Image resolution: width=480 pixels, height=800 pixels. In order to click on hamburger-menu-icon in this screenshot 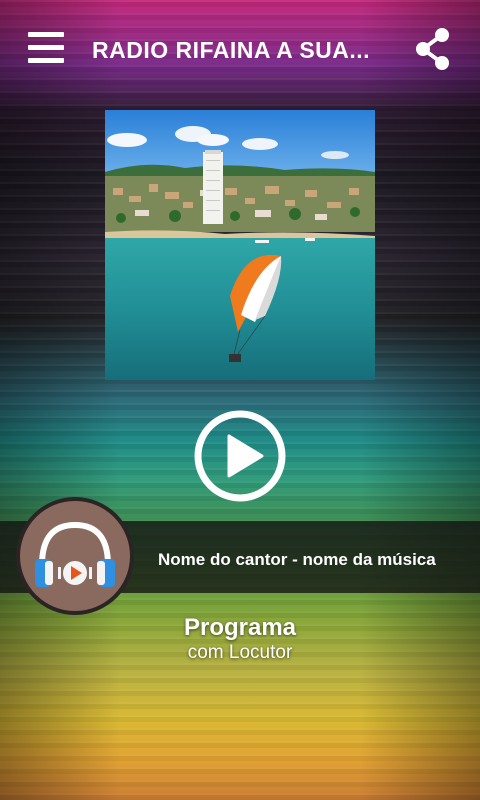, I will do `click(46, 48)`.